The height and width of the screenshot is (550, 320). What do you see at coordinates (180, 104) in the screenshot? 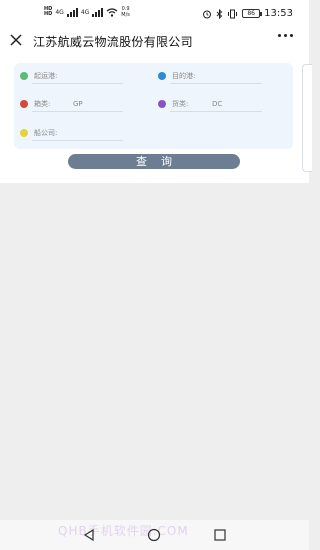
I see `cargo-type-label: 货类:` at bounding box center [180, 104].